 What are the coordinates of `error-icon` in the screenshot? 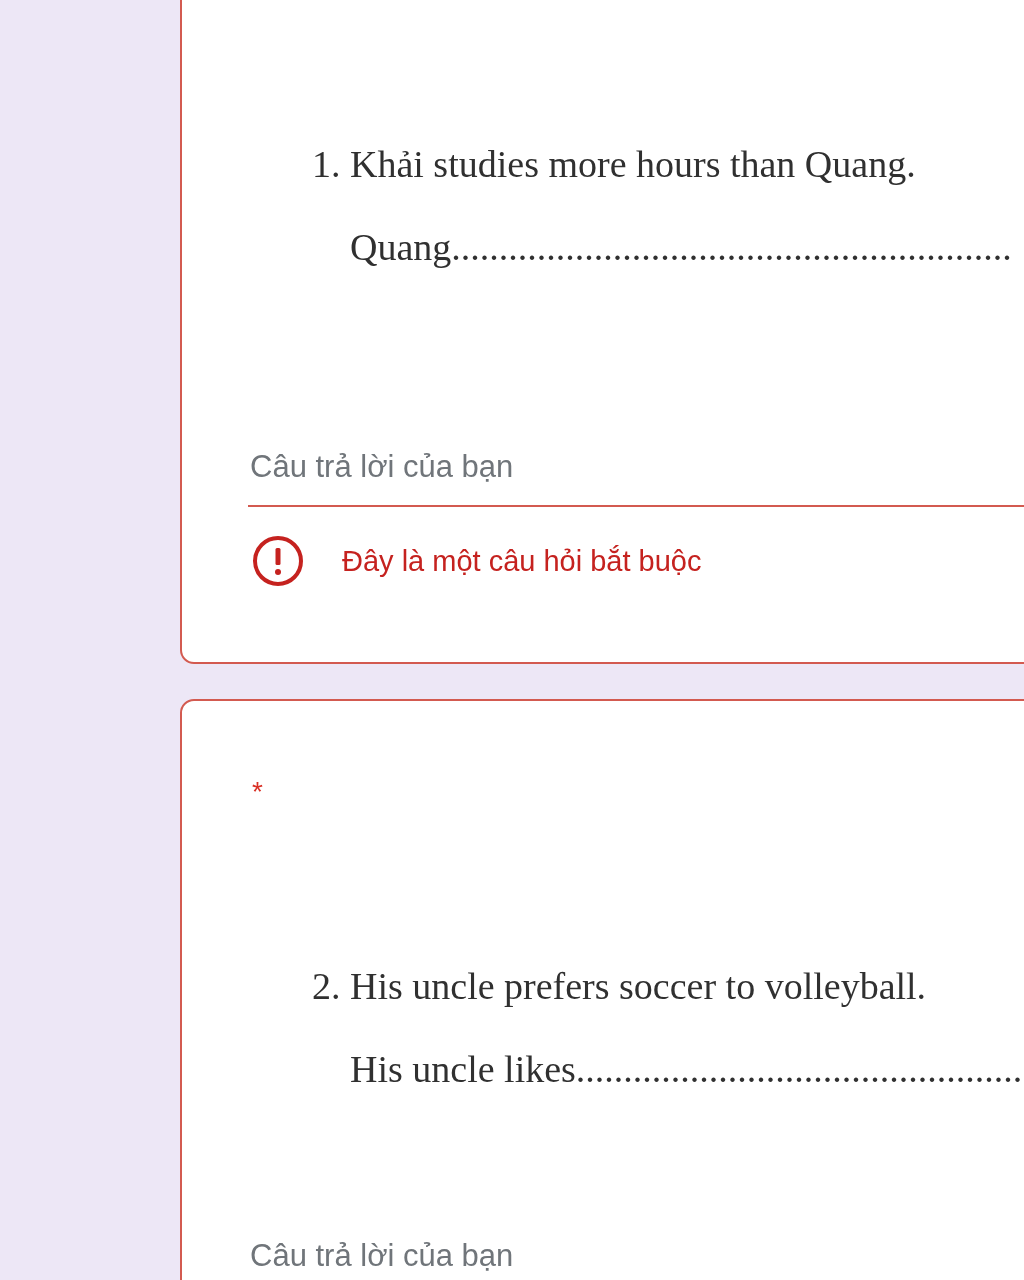 It's located at (278, 561).